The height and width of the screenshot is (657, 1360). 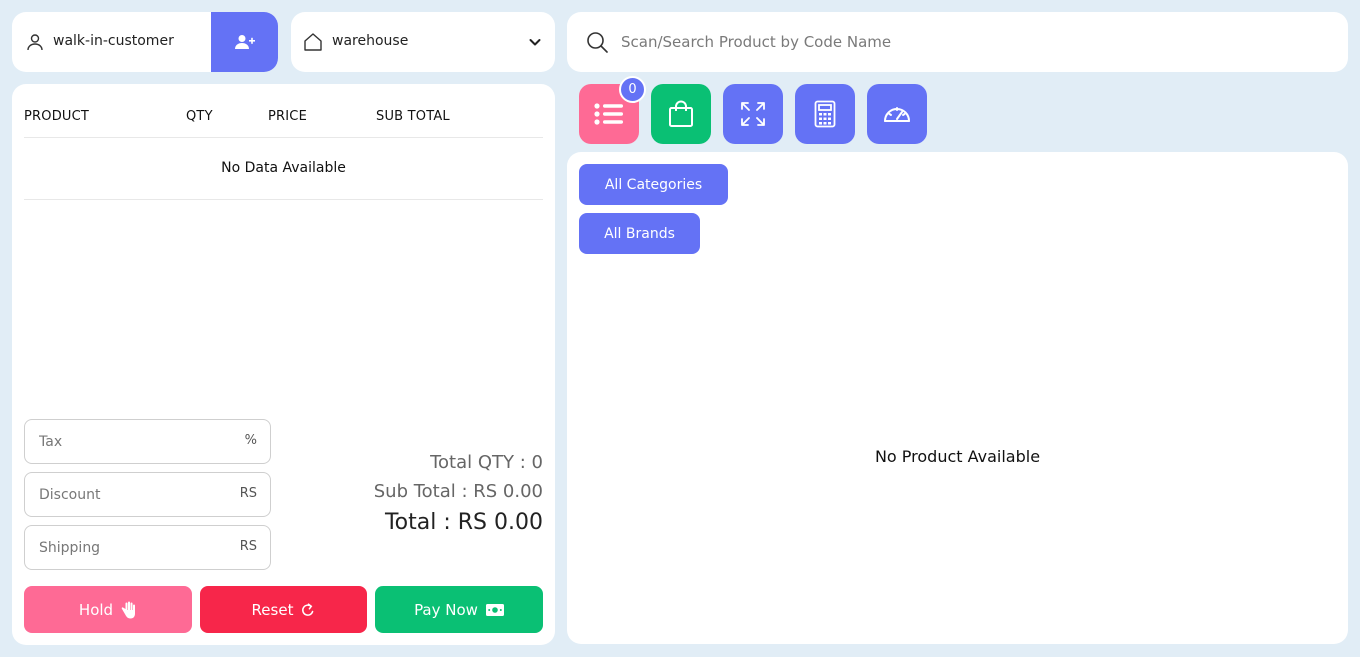 What do you see at coordinates (494, 609) in the screenshot?
I see `cash-icon` at bounding box center [494, 609].